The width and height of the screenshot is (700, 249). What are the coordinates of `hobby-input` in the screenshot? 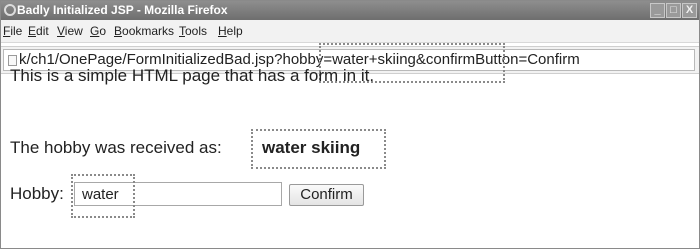 It's located at (178, 194).